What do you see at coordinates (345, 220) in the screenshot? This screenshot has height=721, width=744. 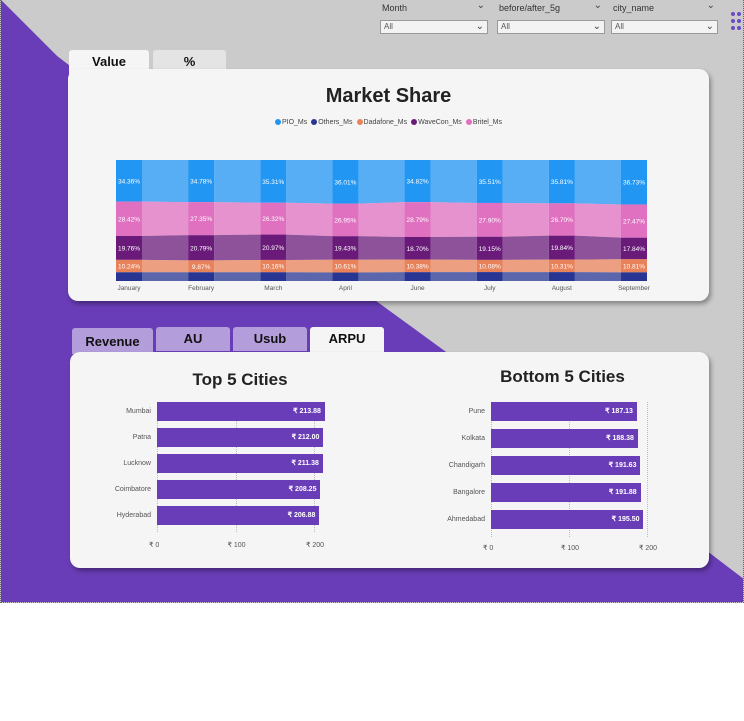 I see `data-label: 26.95%` at bounding box center [345, 220].